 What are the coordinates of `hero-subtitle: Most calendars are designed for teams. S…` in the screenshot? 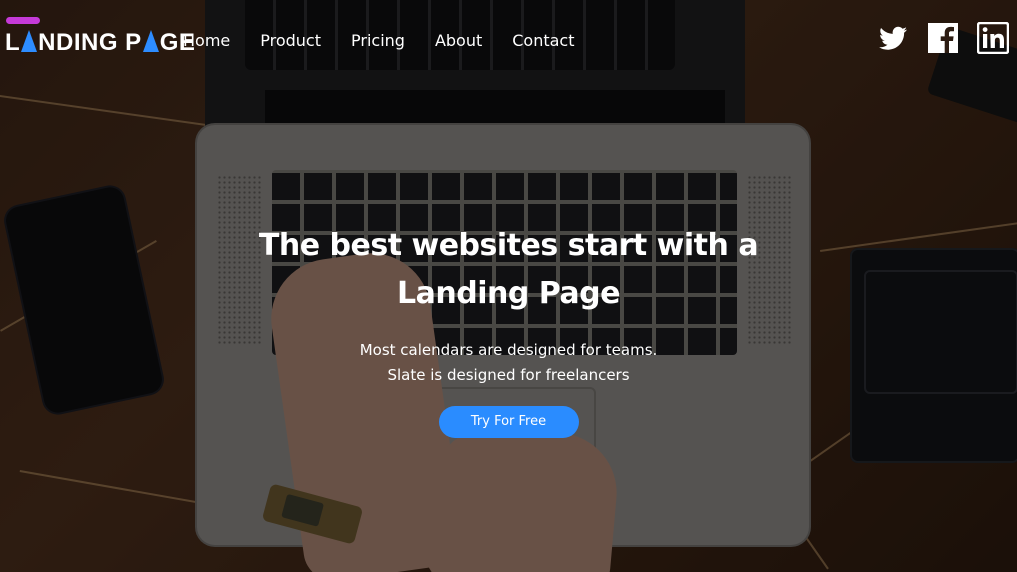 It's located at (508, 363).